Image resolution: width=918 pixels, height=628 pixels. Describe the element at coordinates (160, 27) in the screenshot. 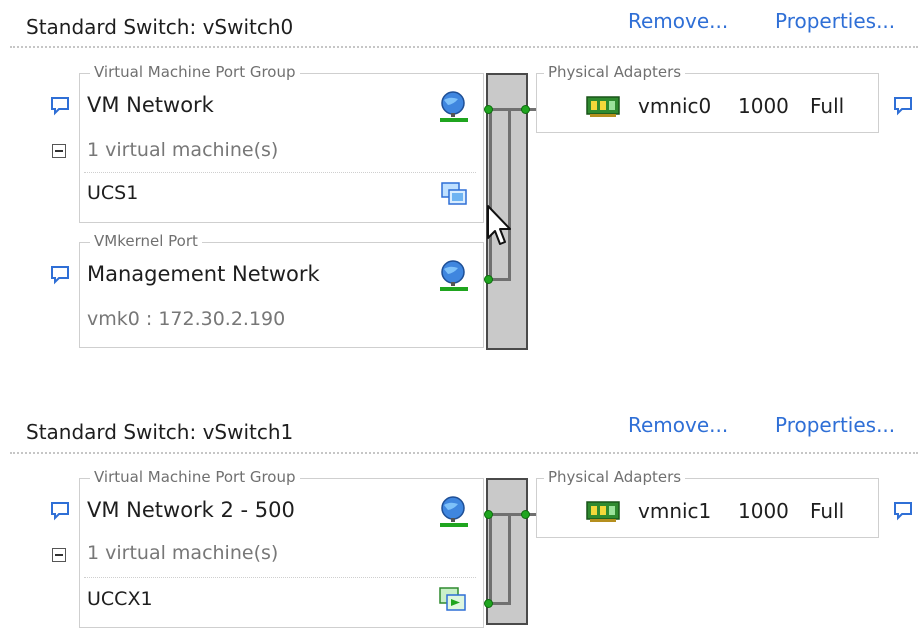

I see `switch-title: Standard Switch: vSwitch0` at that location.